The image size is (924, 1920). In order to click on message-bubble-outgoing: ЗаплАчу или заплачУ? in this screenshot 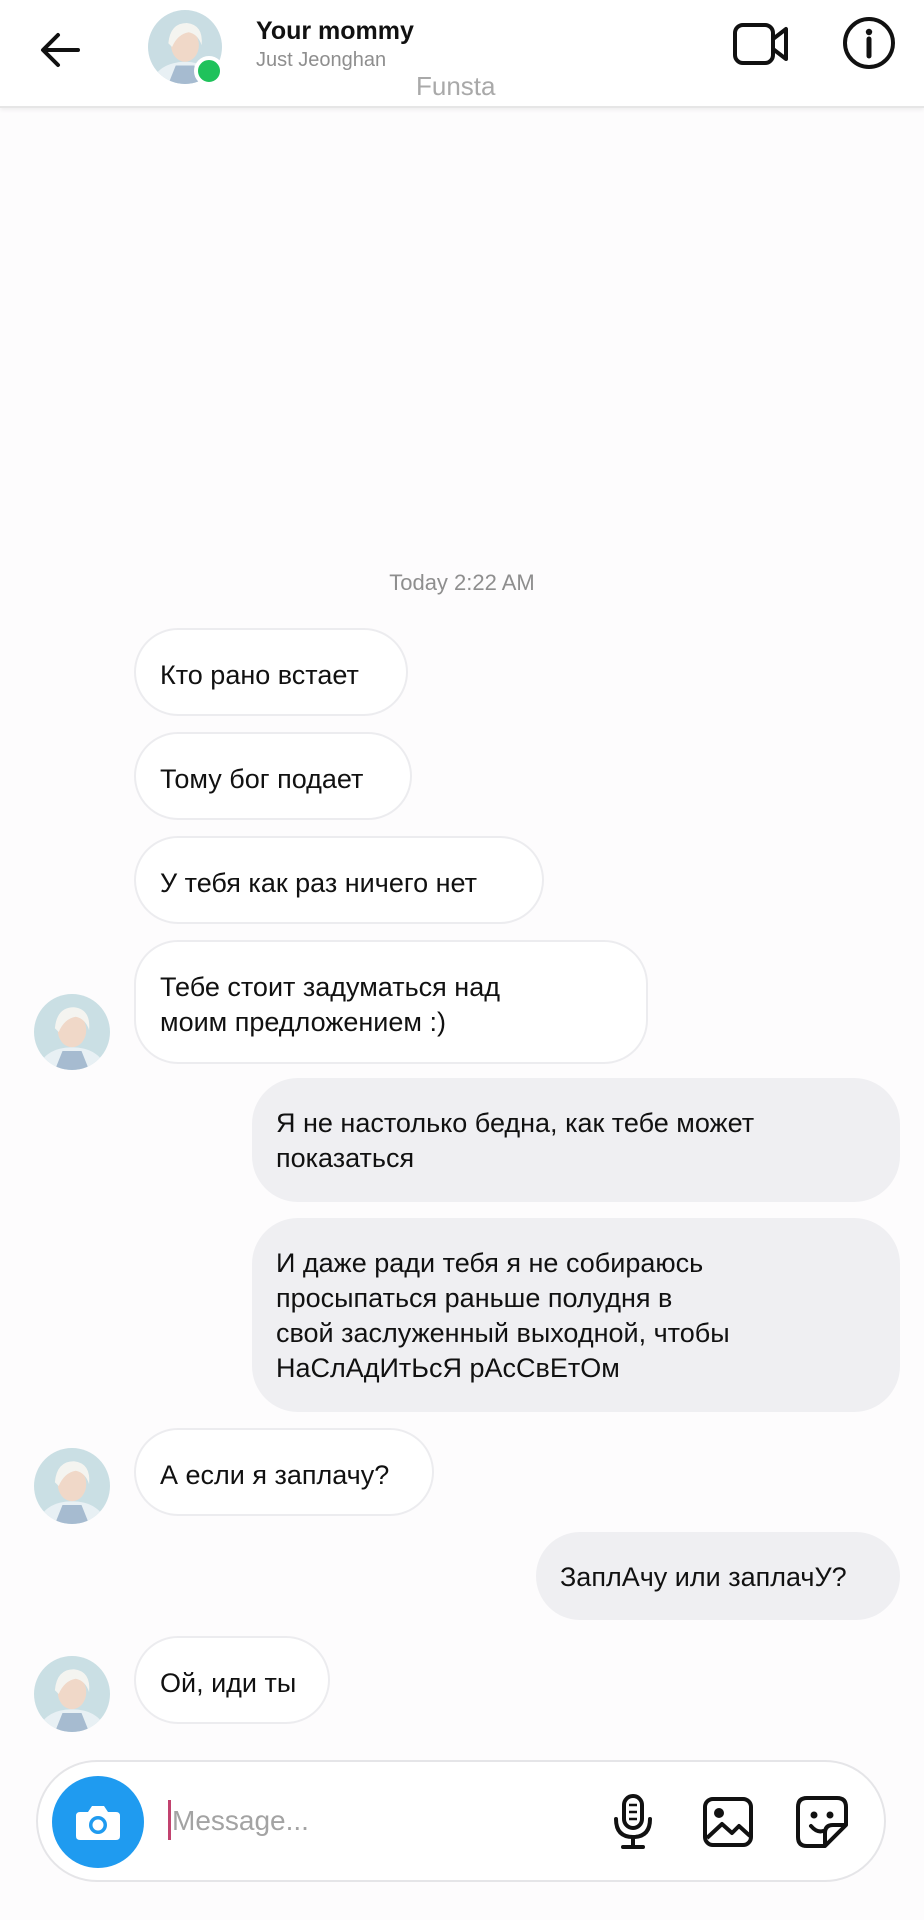, I will do `click(718, 1576)`.